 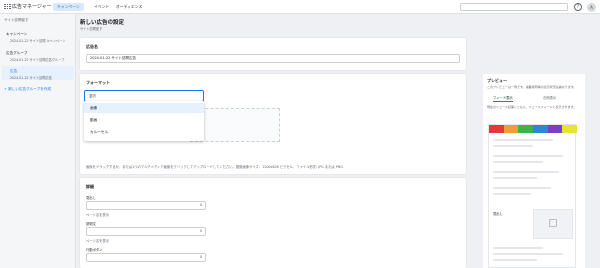 I want to click on headline-label: 見出し, so click(x=91, y=198).